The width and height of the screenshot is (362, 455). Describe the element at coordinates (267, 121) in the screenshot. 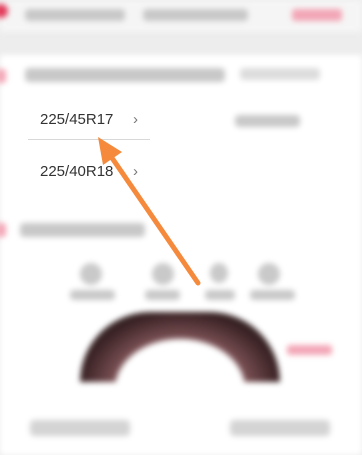

I see `right-value-placeholder` at that location.